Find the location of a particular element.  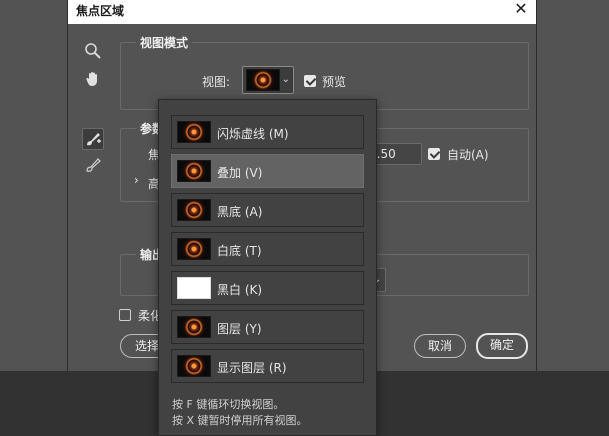

preview-checkbox is located at coordinates (310, 81).